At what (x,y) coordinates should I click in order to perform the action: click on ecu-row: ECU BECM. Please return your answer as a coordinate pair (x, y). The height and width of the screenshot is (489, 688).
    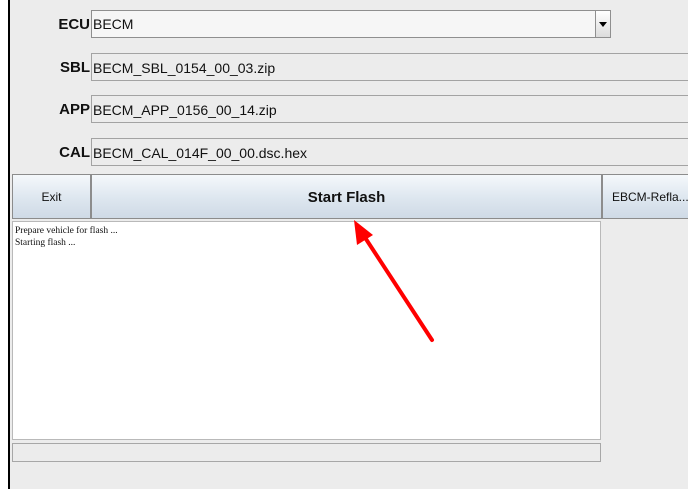
    Looking at the image, I should click on (349, 24).